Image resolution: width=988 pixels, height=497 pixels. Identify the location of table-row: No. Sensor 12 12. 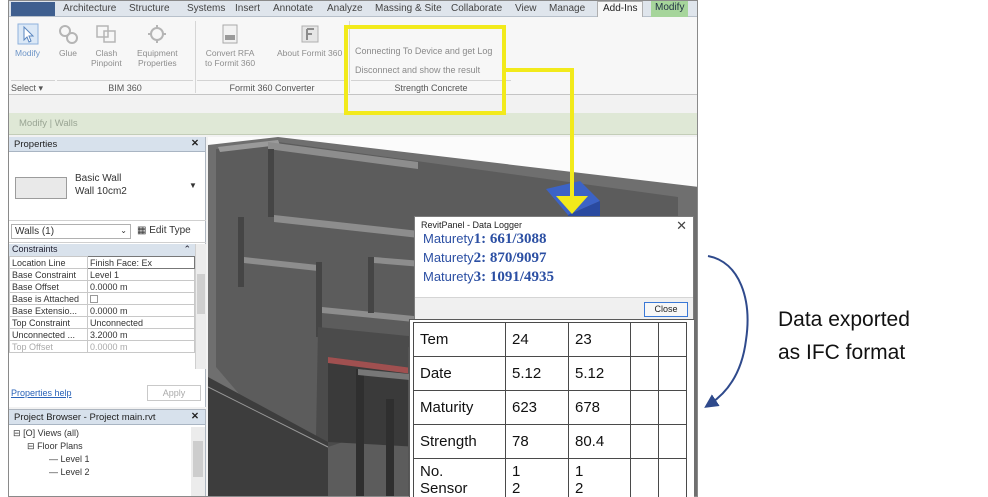
(550, 477).